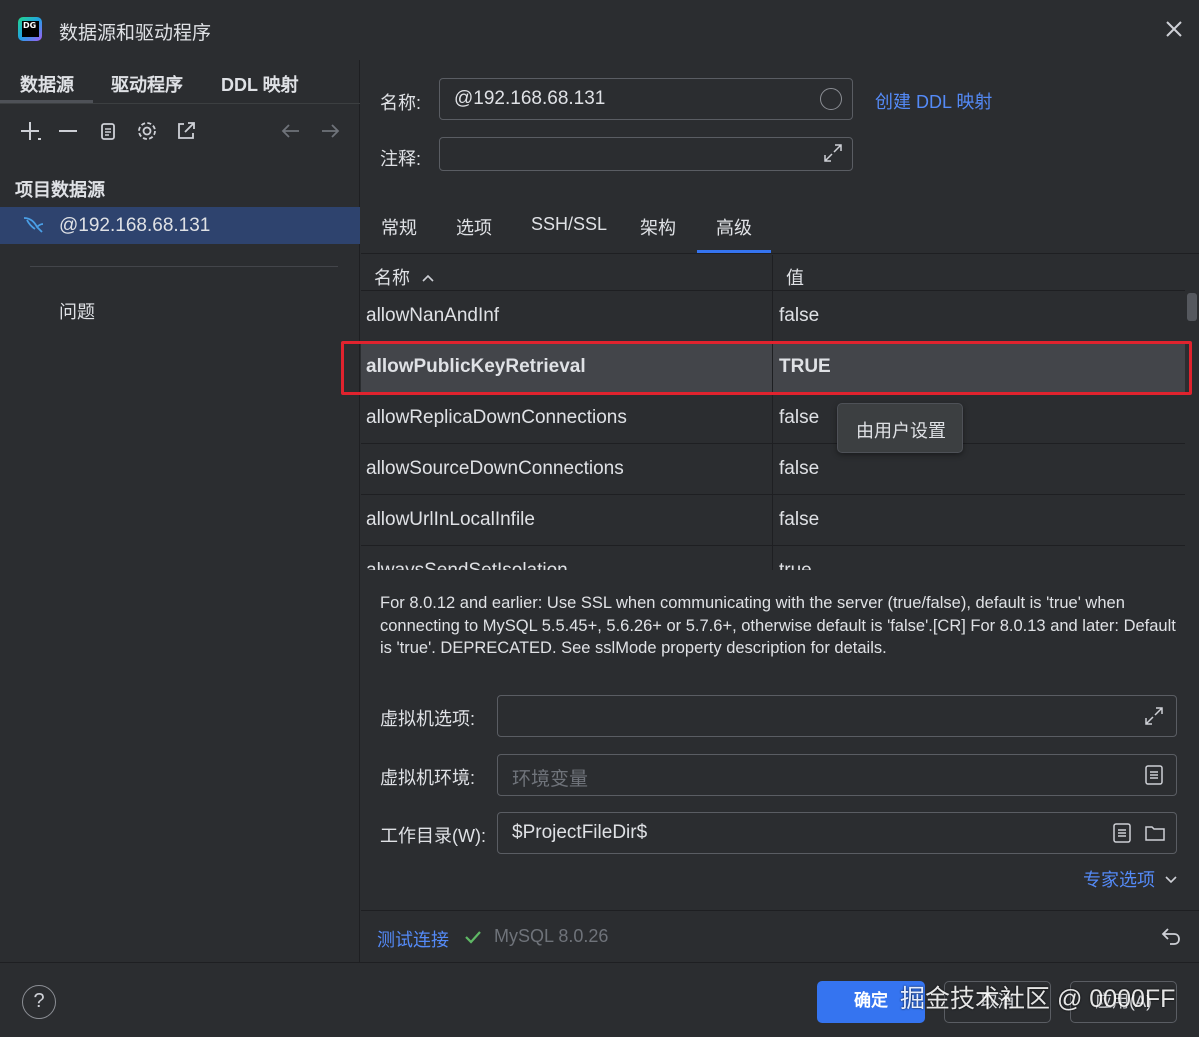 The width and height of the screenshot is (1199, 1037). What do you see at coordinates (413, 939) in the screenshot?
I see `test-connection-link: 测试连接` at bounding box center [413, 939].